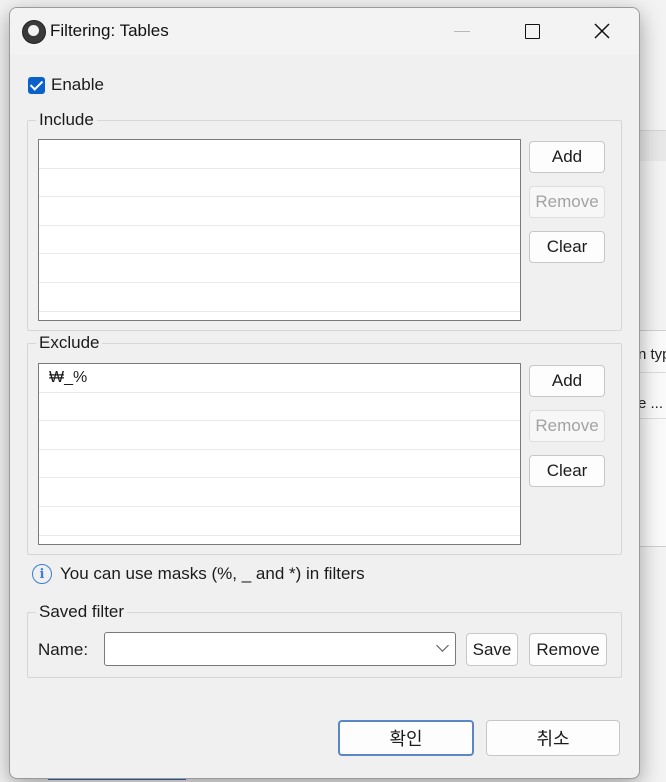  What do you see at coordinates (652, 354) in the screenshot?
I see `background-column-header: n typ` at bounding box center [652, 354].